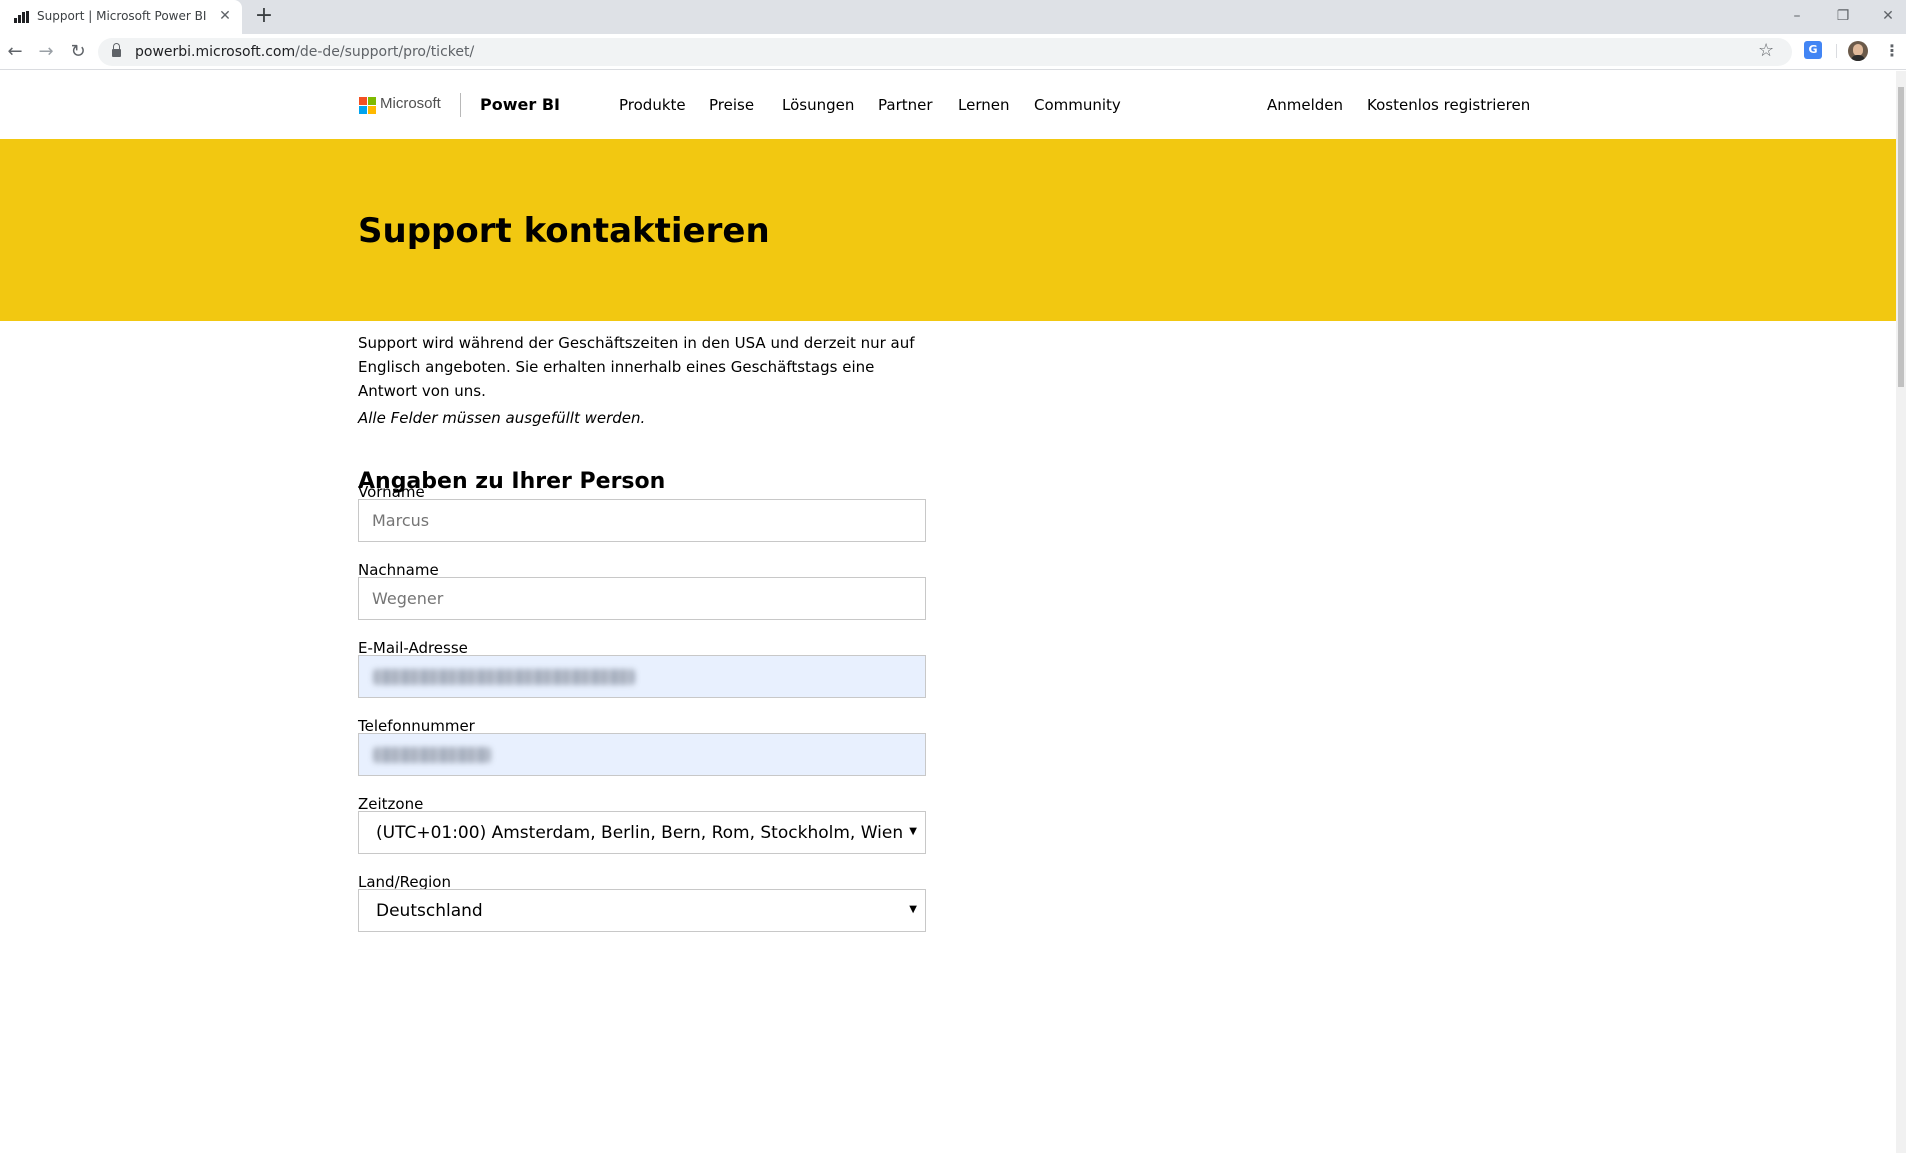 This screenshot has width=1906, height=1153. I want to click on nav-loesungen: Lösungen, so click(818, 105).